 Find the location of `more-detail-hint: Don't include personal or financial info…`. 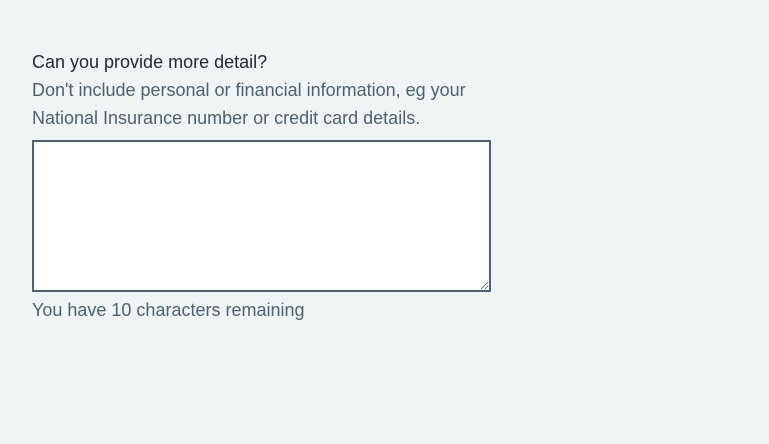

more-detail-hint: Don't include personal or financial info… is located at coordinates (249, 104).